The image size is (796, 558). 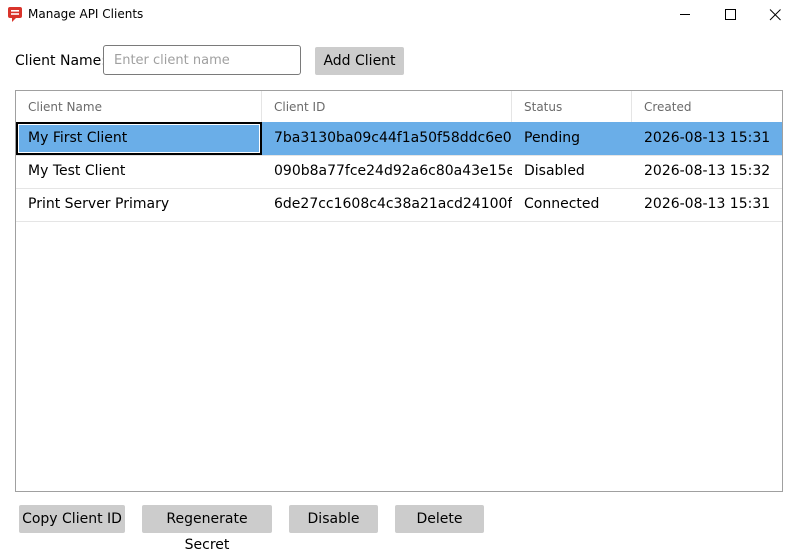 I want to click on cell-status: Pending, so click(x=552, y=138).